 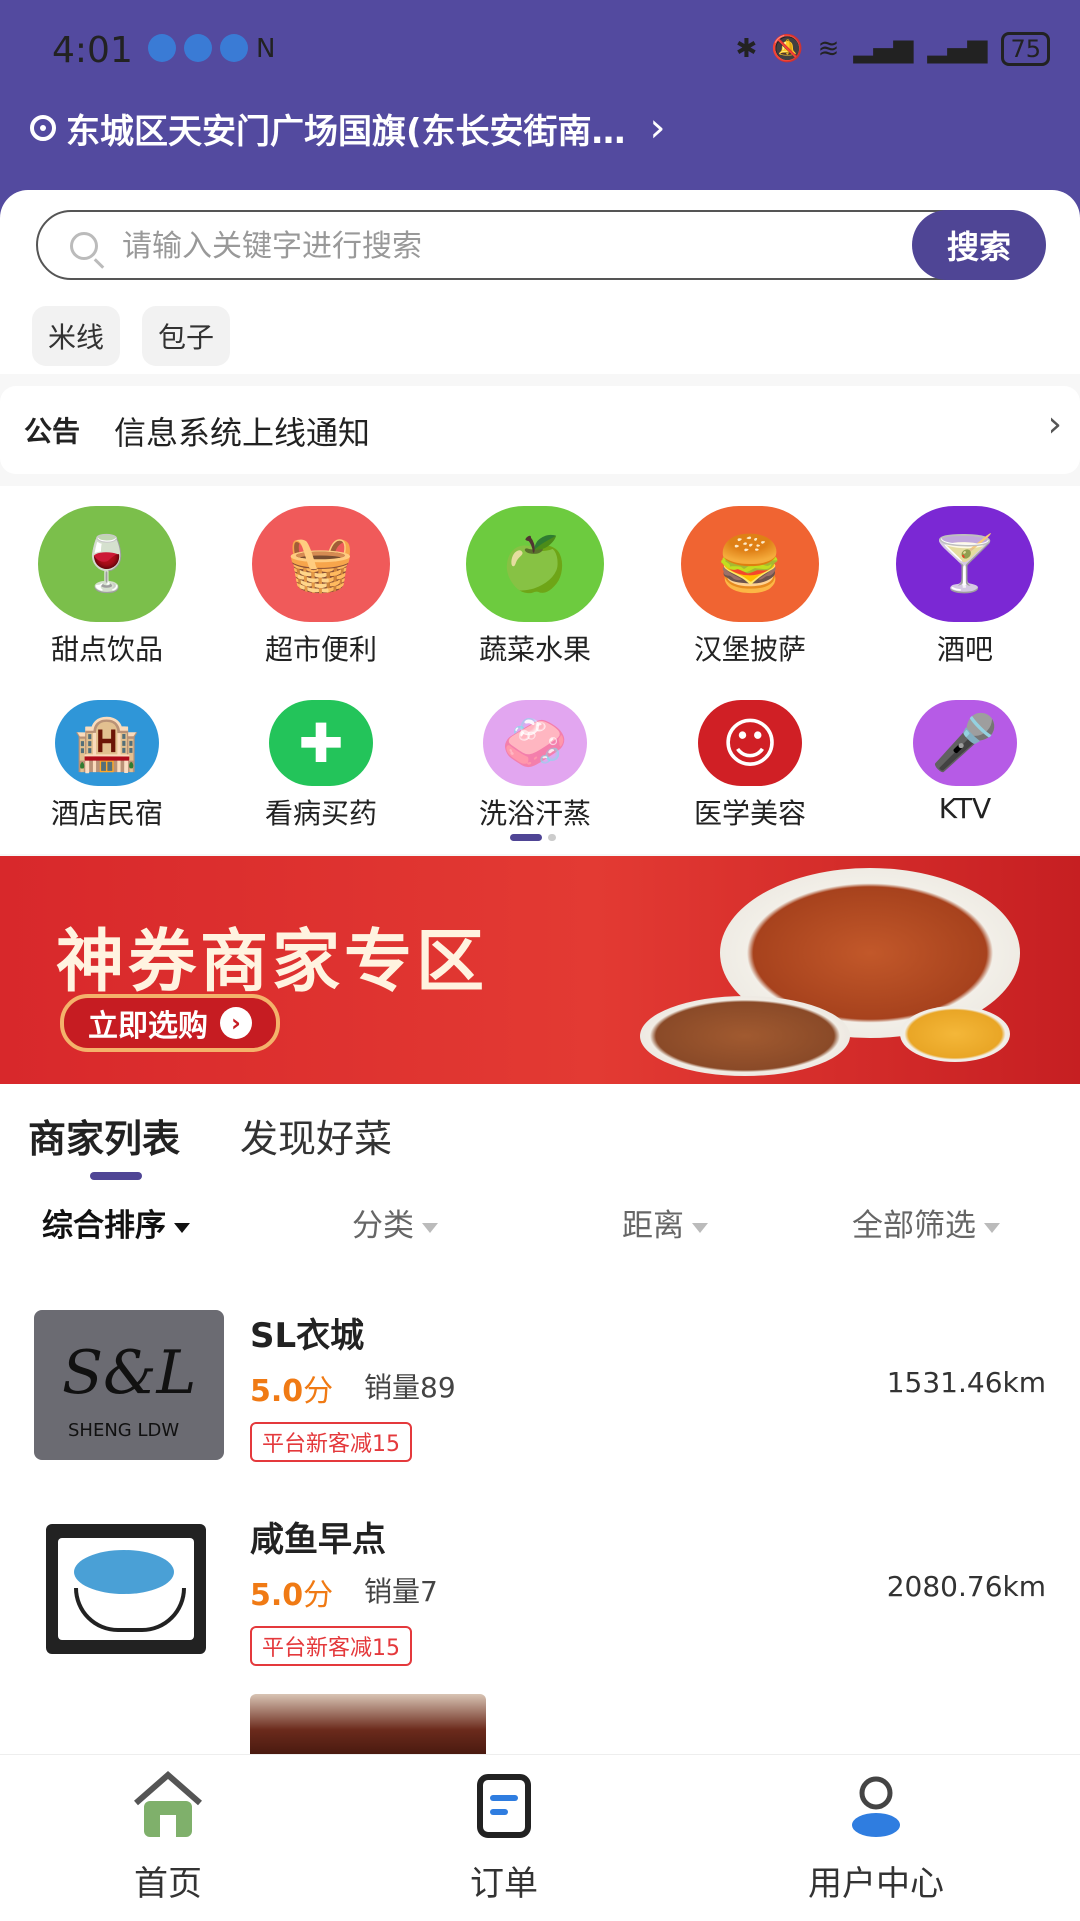 What do you see at coordinates (129, 1373) in the screenshot?
I see `logo-text: S&L` at bounding box center [129, 1373].